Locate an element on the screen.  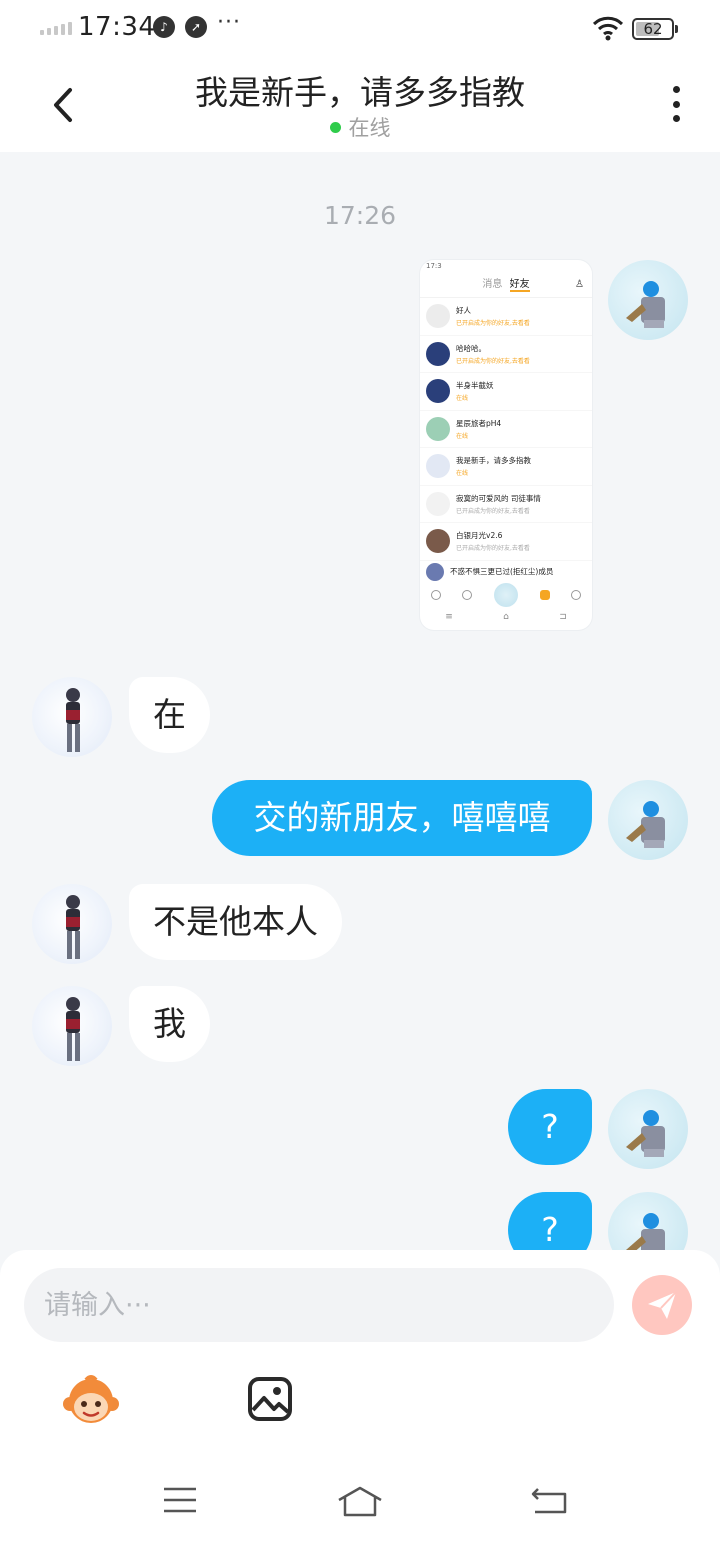
screenshot-nav-avatar is located at coordinates (505, 595).